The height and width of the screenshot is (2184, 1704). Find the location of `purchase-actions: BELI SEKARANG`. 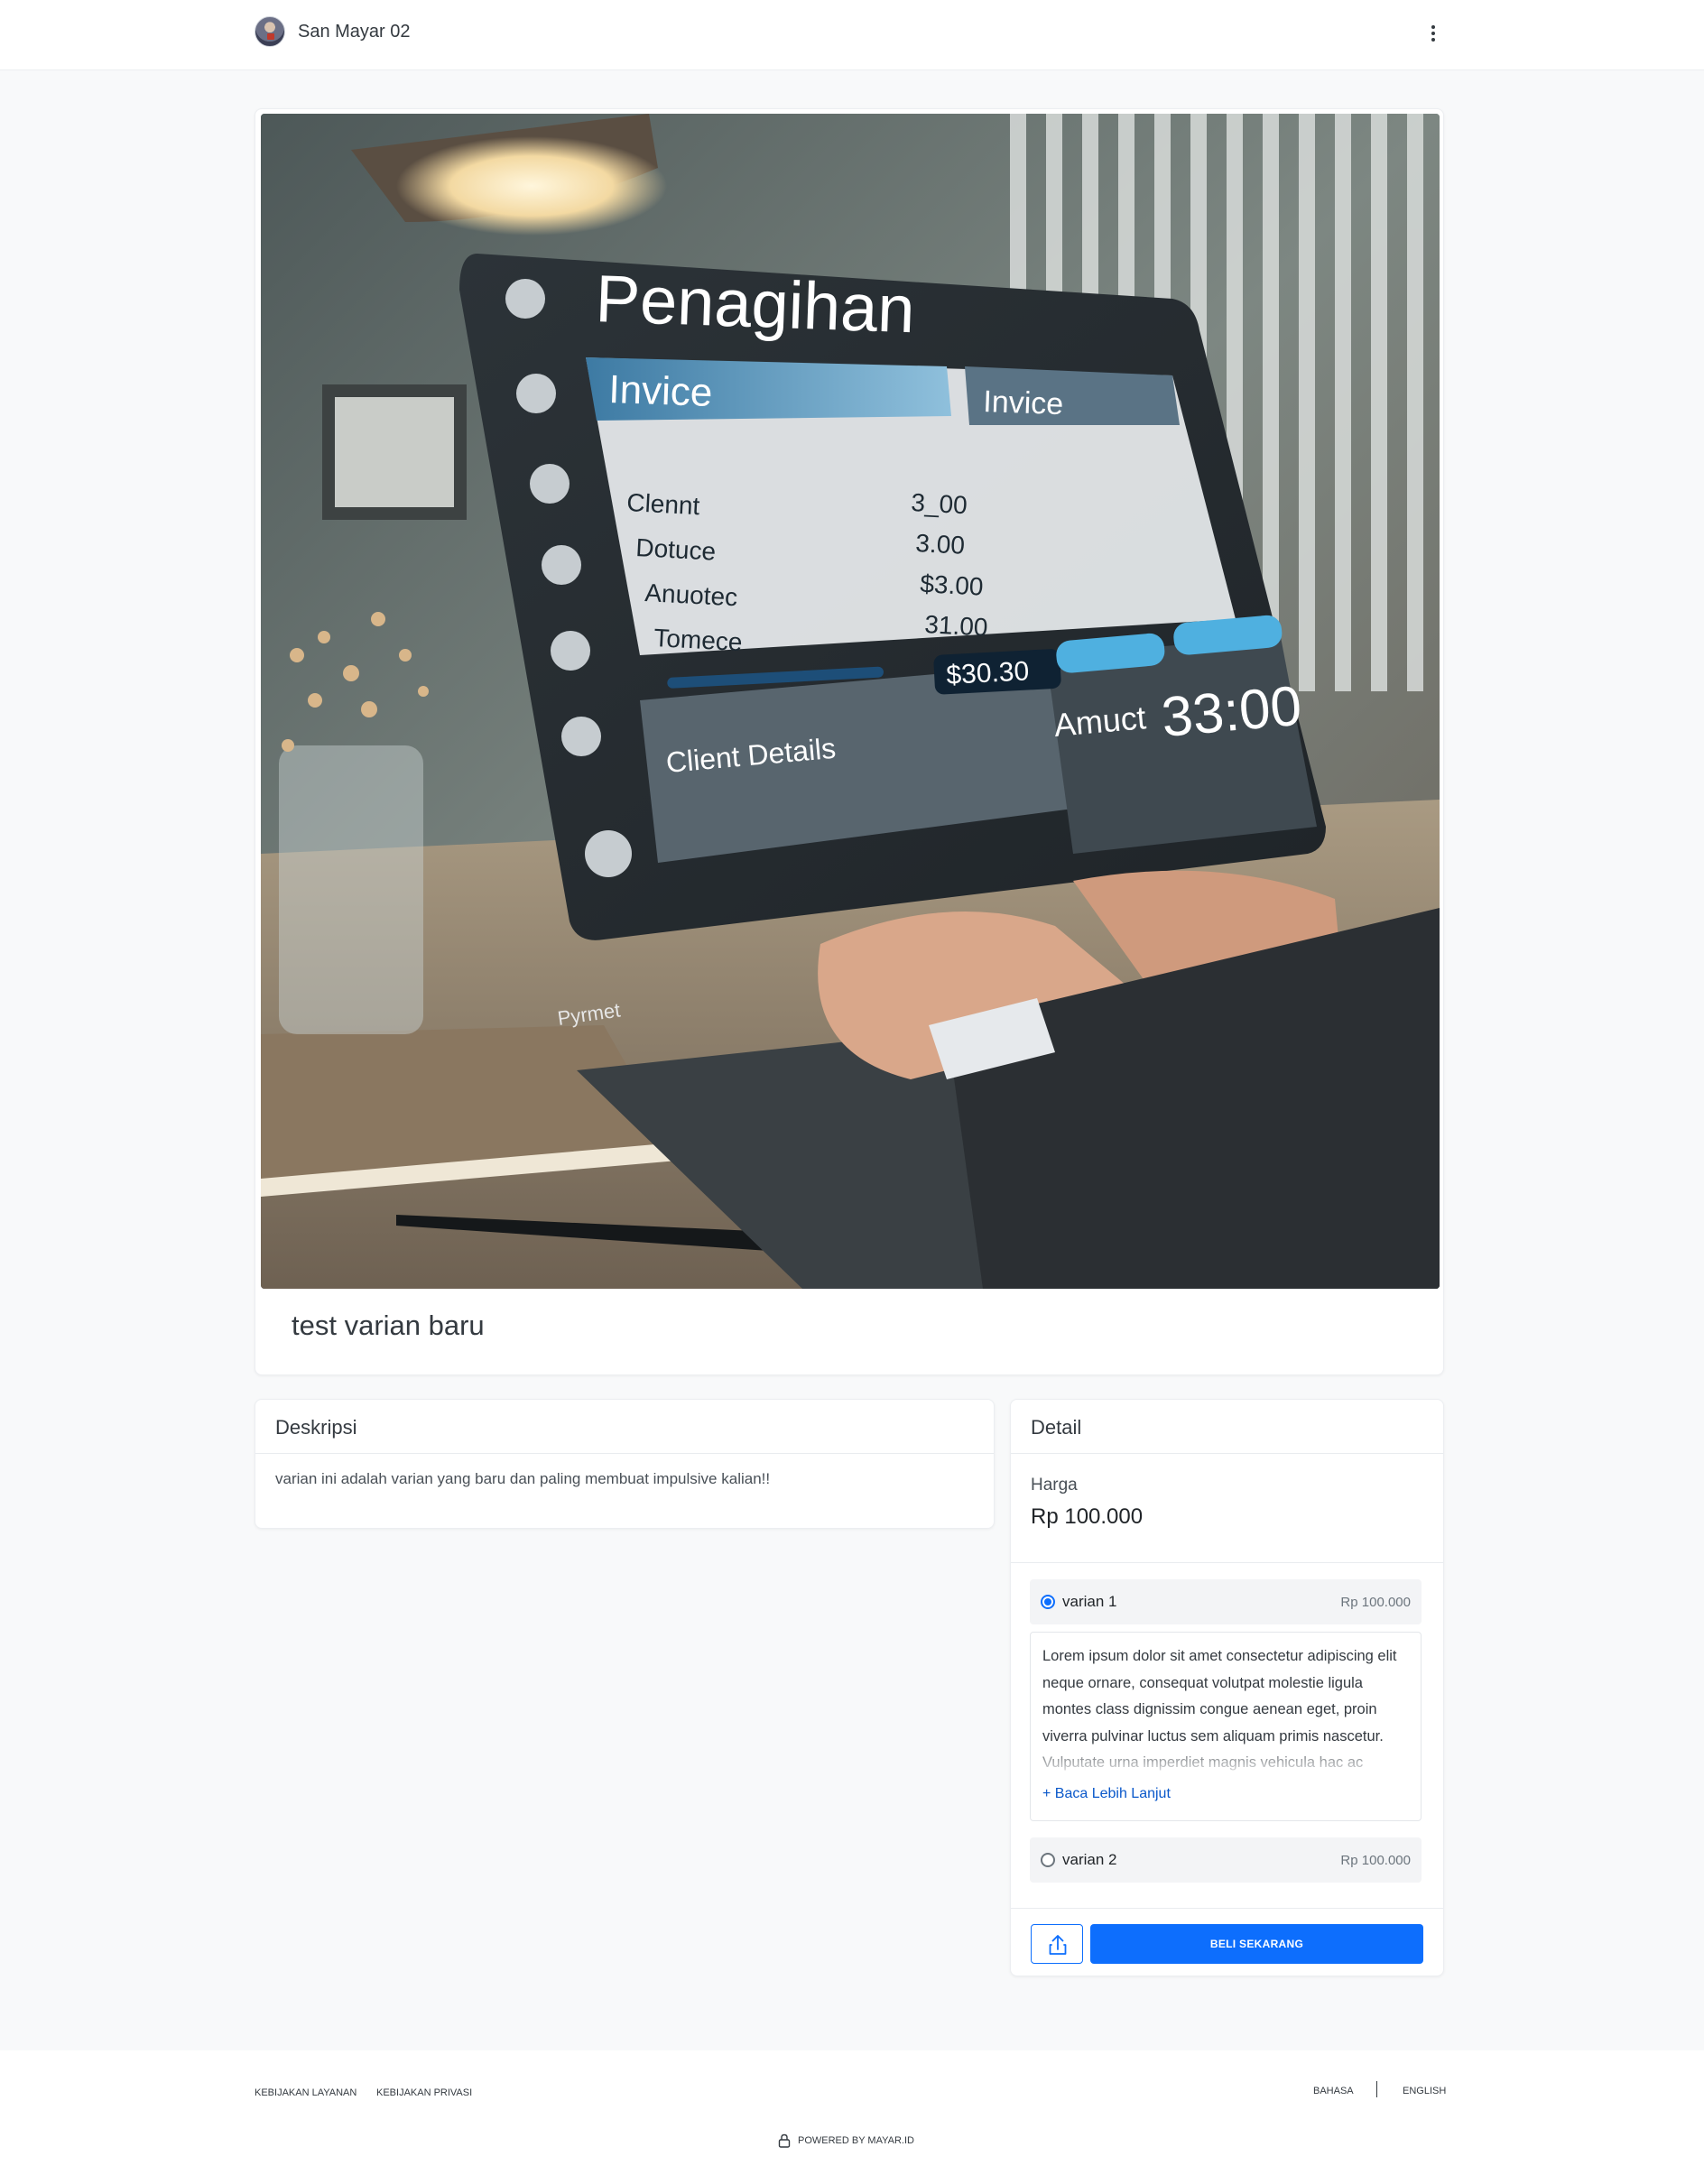

purchase-actions: BELI SEKARANG is located at coordinates (1227, 1942).